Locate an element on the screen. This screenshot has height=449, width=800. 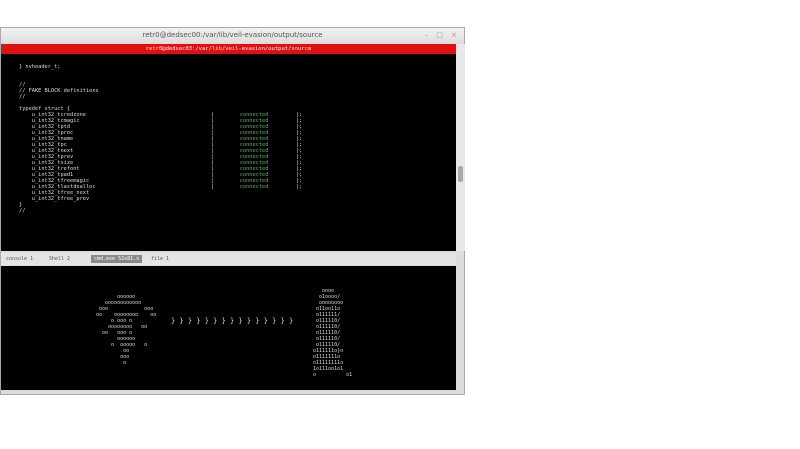
tab-console-1: console 1 is located at coordinates (19, 259).